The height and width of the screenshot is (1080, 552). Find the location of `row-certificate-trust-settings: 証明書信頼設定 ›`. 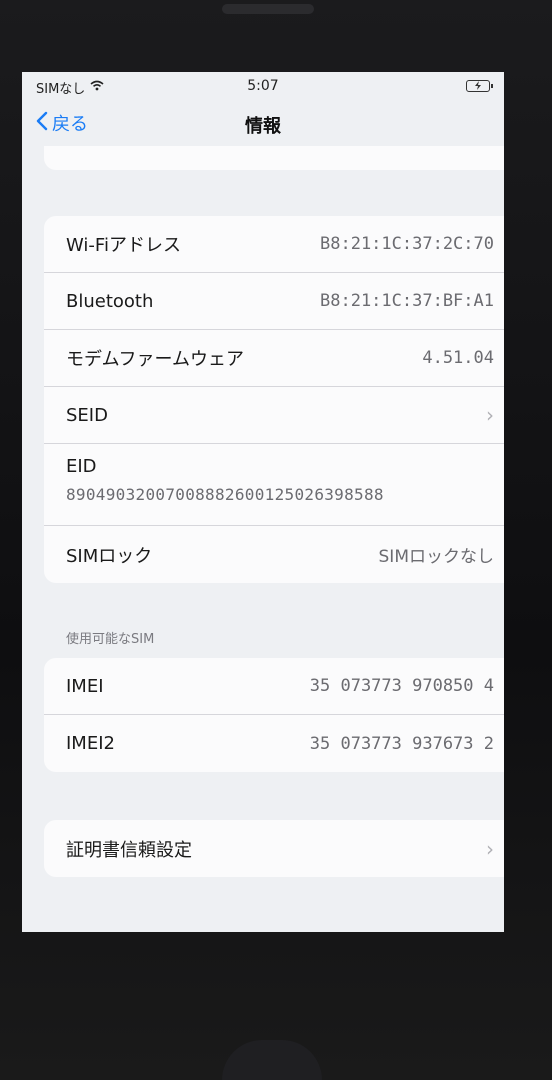

row-certificate-trust-settings: 証明書信頼設定 › is located at coordinates (274, 848).